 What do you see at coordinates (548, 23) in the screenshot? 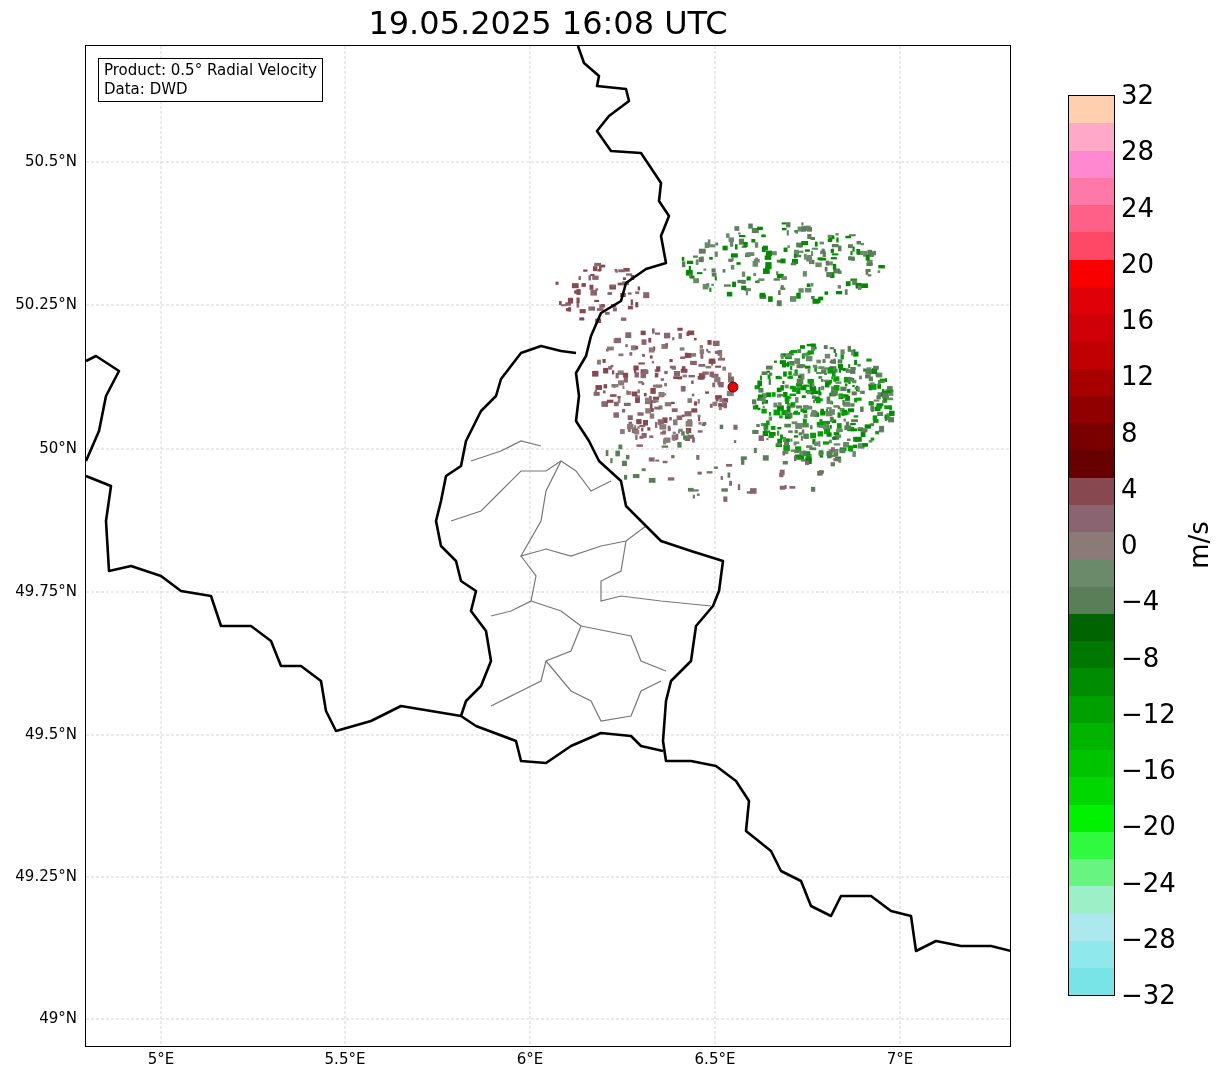
I see `chart-title: 19.05.2025 16:08 UTC` at bounding box center [548, 23].